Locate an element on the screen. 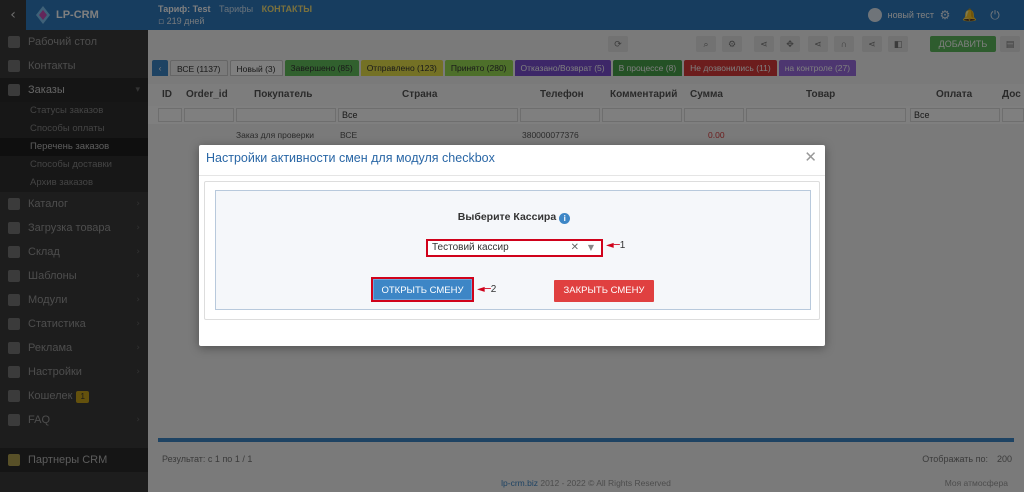  cashier-select: Тестовий кассир ✕ ▼ is located at coordinates (514, 248).